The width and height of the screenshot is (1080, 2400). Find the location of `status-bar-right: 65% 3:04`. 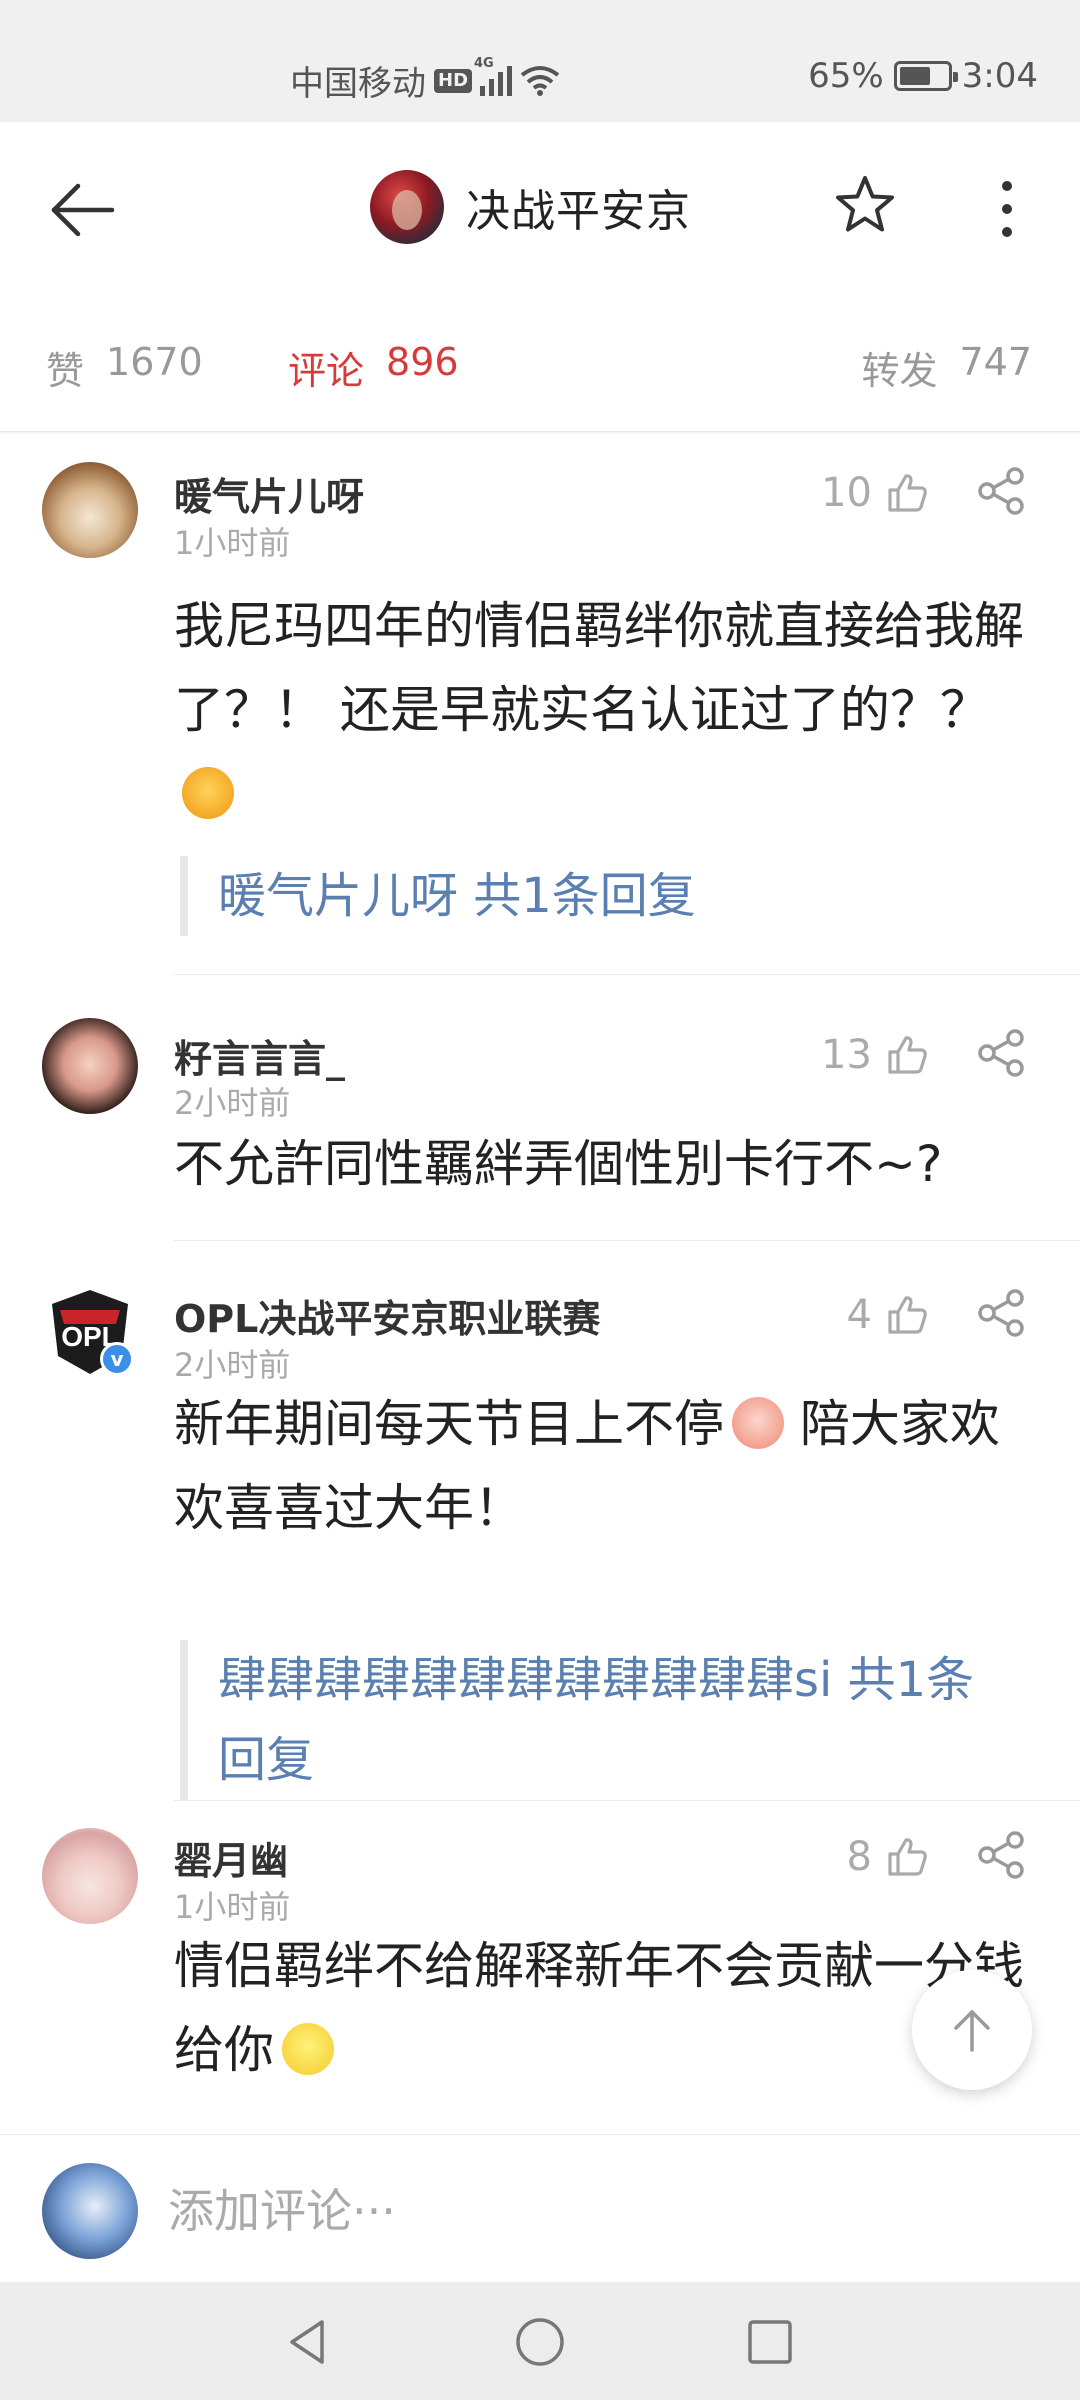

status-bar-right: 65% 3:04 is located at coordinates (923, 76).